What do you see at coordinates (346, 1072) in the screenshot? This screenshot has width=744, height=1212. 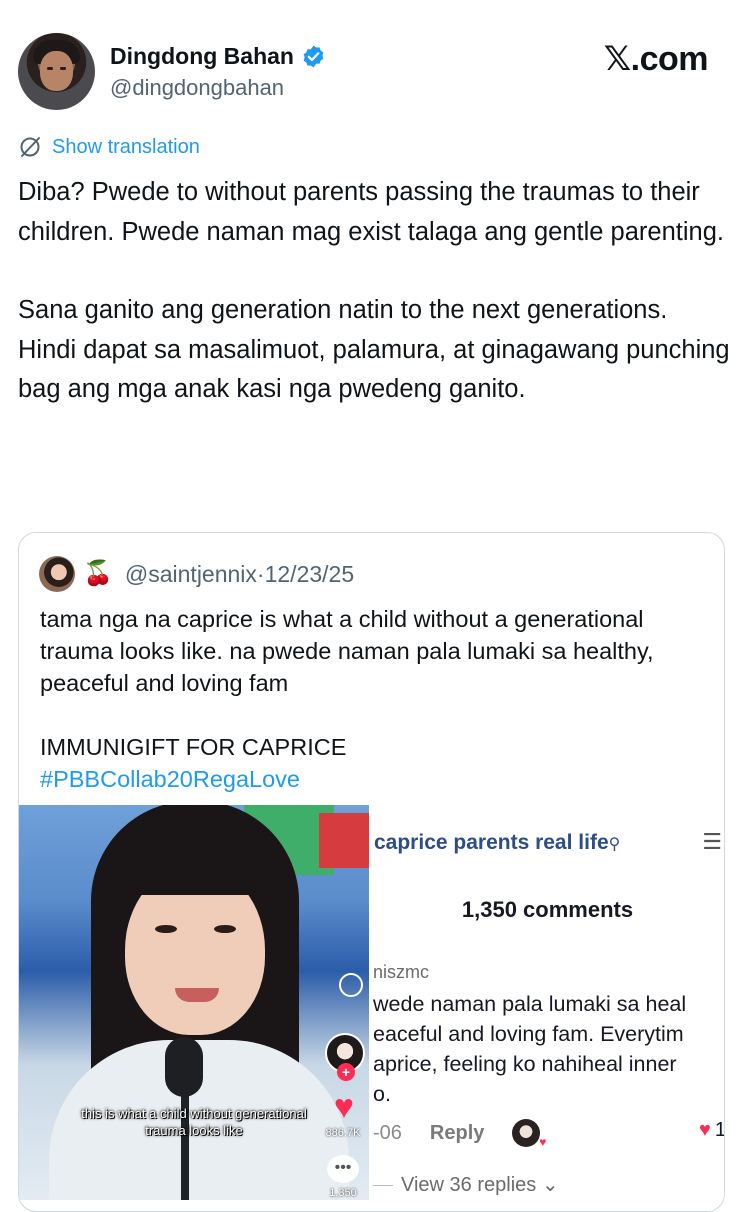 I see `follow-plus-icon: +` at bounding box center [346, 1072].